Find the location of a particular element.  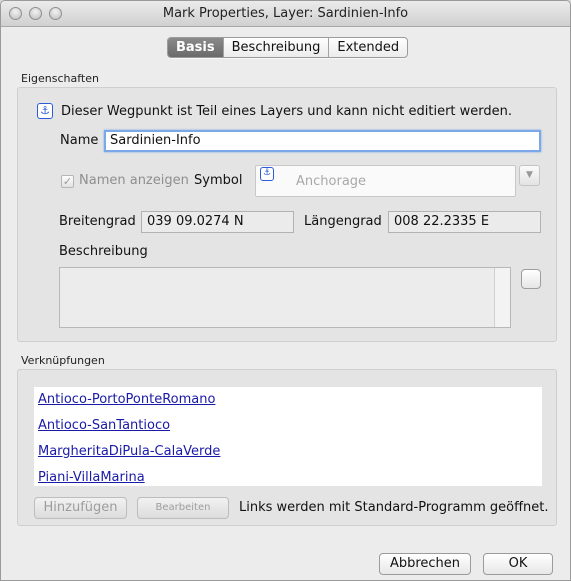

title-bar: Mark Properties, Layer: Sardinien-Info is located at coordinates (285, 14).